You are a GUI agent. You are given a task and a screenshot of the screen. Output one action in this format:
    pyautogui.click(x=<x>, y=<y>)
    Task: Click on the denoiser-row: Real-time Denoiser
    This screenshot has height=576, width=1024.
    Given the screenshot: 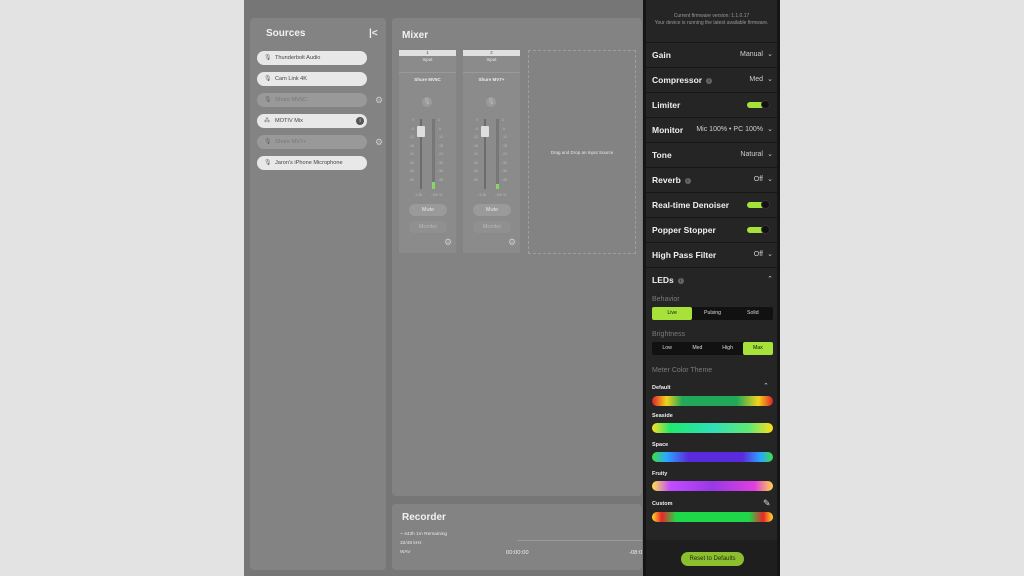 What is the action you would take?
    pyautogui.click(x=711, y=204)
    